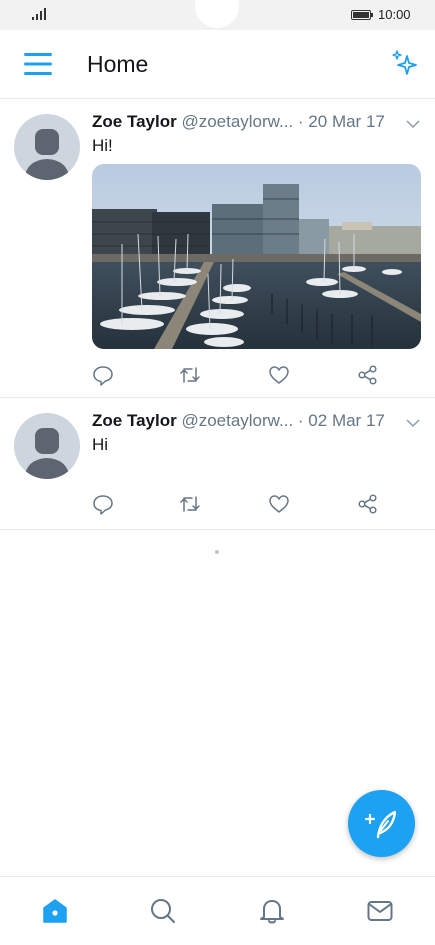 The height and width of the screenshot is (945, 435). What do you see at coordinates (217, 464) in the screenshot?
I see `tweet-item: Zoe Taylor @zoetaylorw... · 02 Mar 17 Hi` at bounding box center [217, 464].